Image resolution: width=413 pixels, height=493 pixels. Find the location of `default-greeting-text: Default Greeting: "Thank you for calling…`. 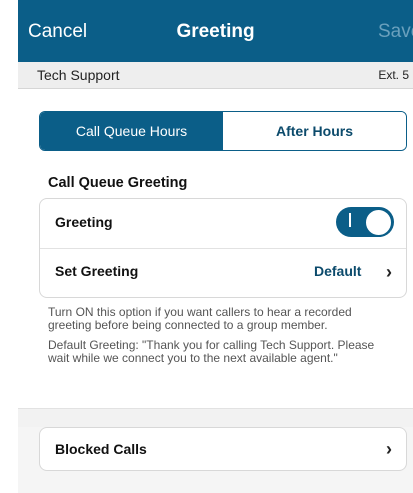

default-greeting-text: Default Greeting: "Thank you for calling… is located at coordinates (211, 351).